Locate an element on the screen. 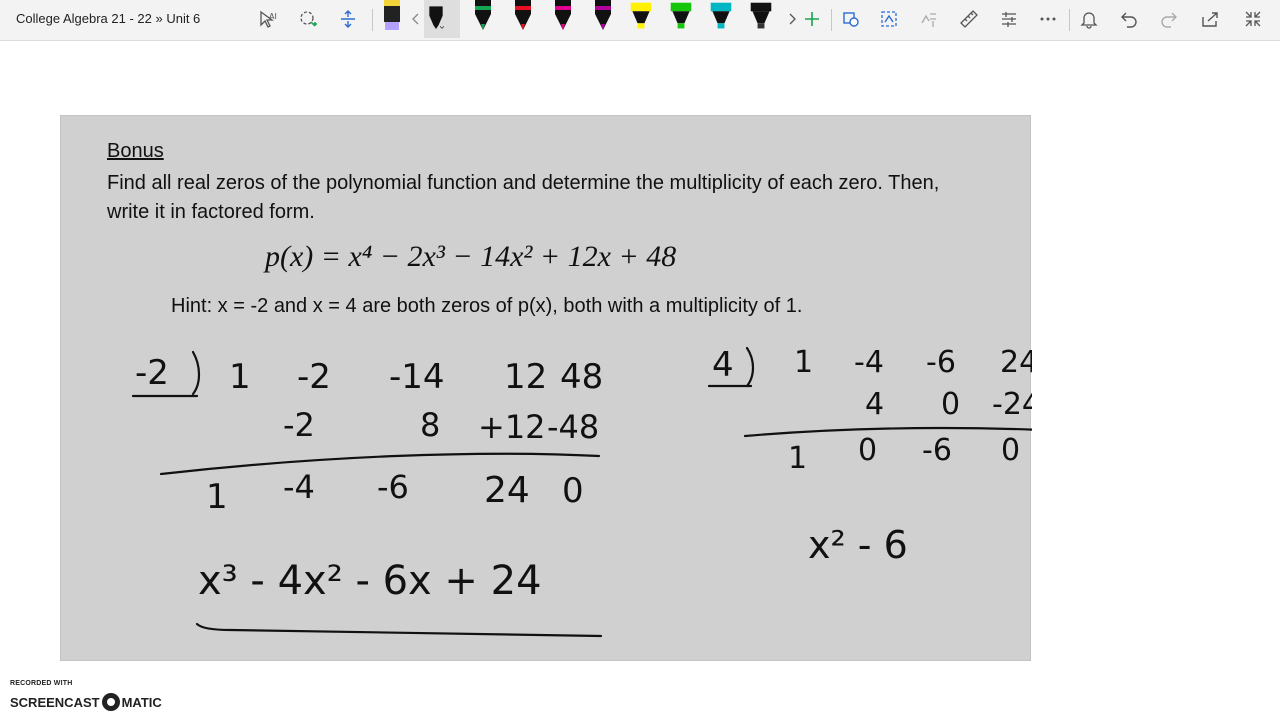  shape-recognize-icon is located at coordinates (851, 19).